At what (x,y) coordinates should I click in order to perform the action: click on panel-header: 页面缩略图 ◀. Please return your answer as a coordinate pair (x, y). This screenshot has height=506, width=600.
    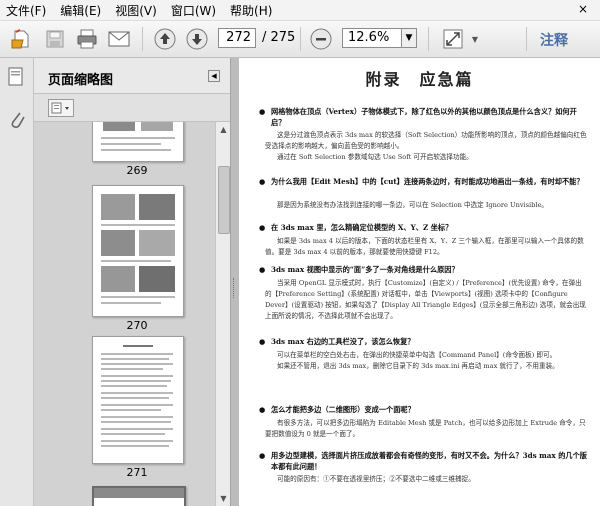
    Looking at the image, I should click on (132, 76).